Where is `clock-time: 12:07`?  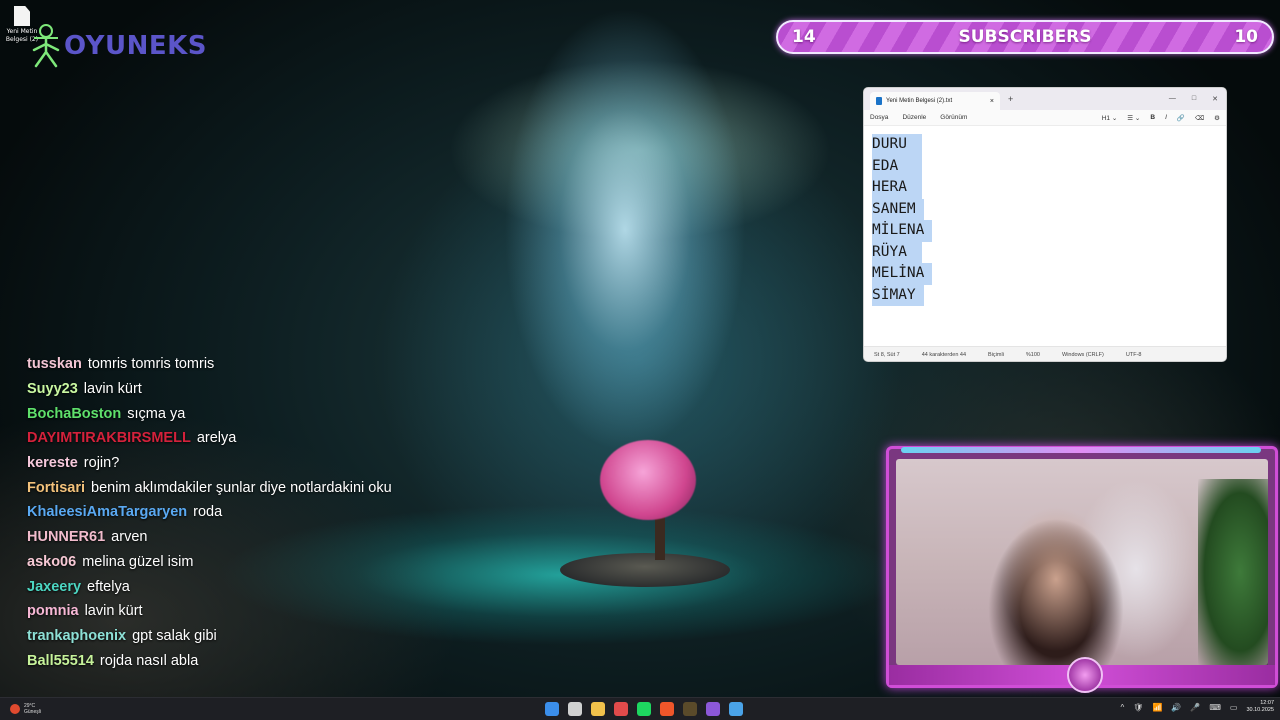
clock-time: 12:07 is located at coordinates (1267, 703).